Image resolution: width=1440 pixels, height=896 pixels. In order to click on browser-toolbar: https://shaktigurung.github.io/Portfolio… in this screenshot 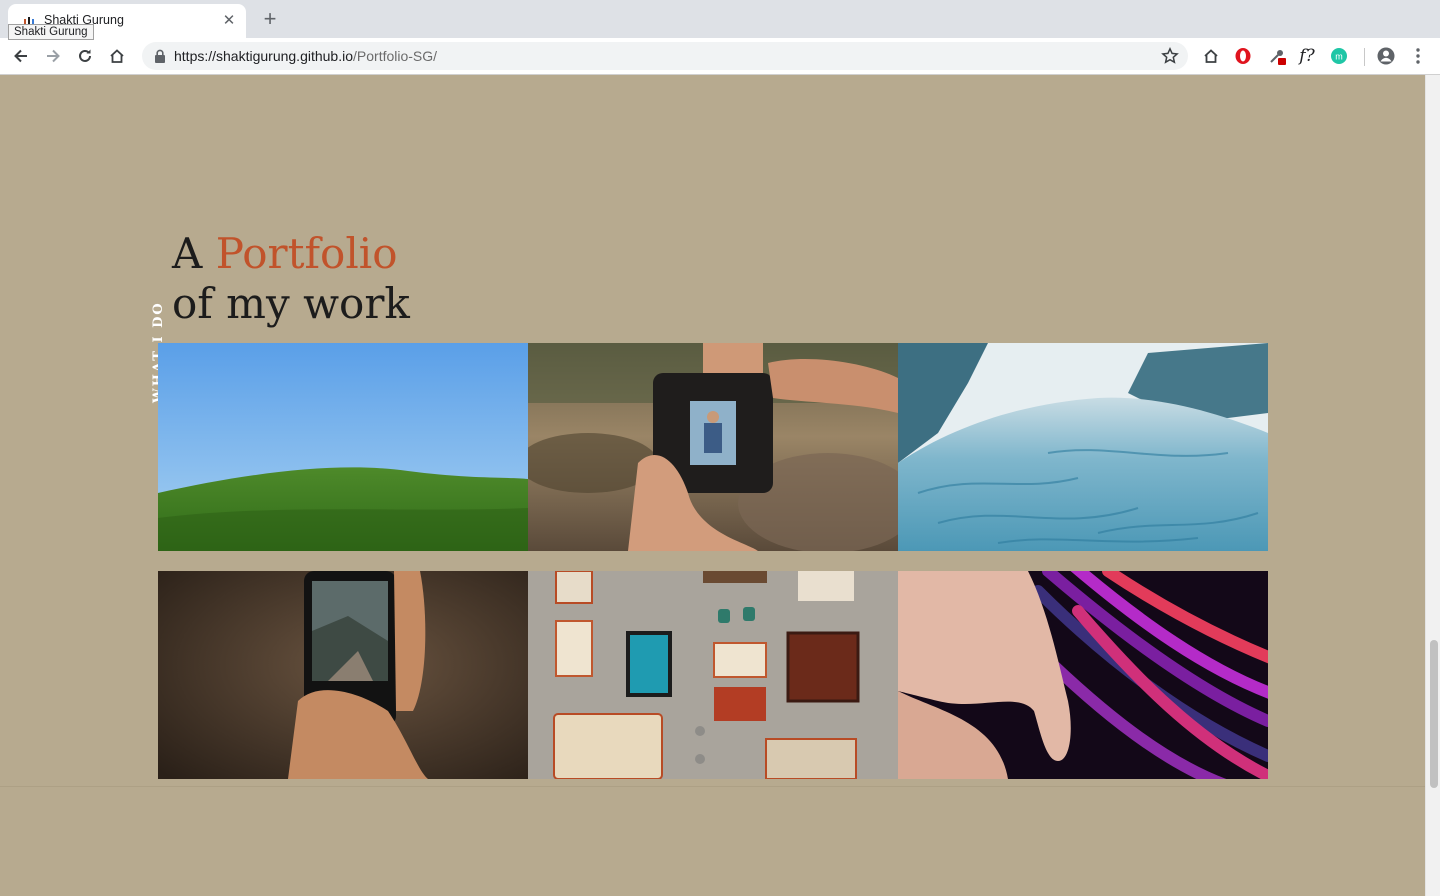, I will do `click(720, 56)`.